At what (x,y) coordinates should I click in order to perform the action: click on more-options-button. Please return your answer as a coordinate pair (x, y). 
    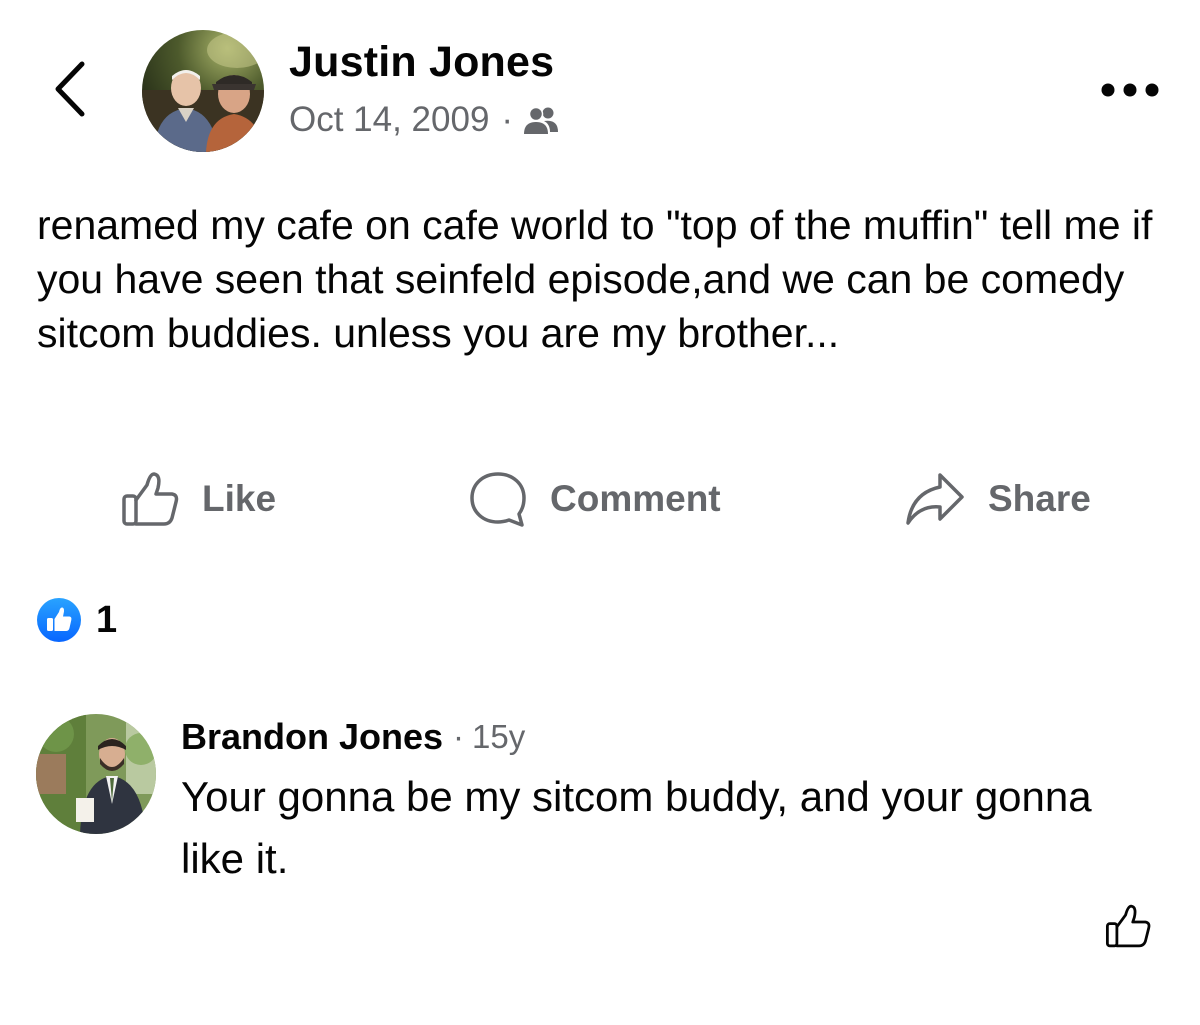
    Looking at the image, I should click on (1130, 90).